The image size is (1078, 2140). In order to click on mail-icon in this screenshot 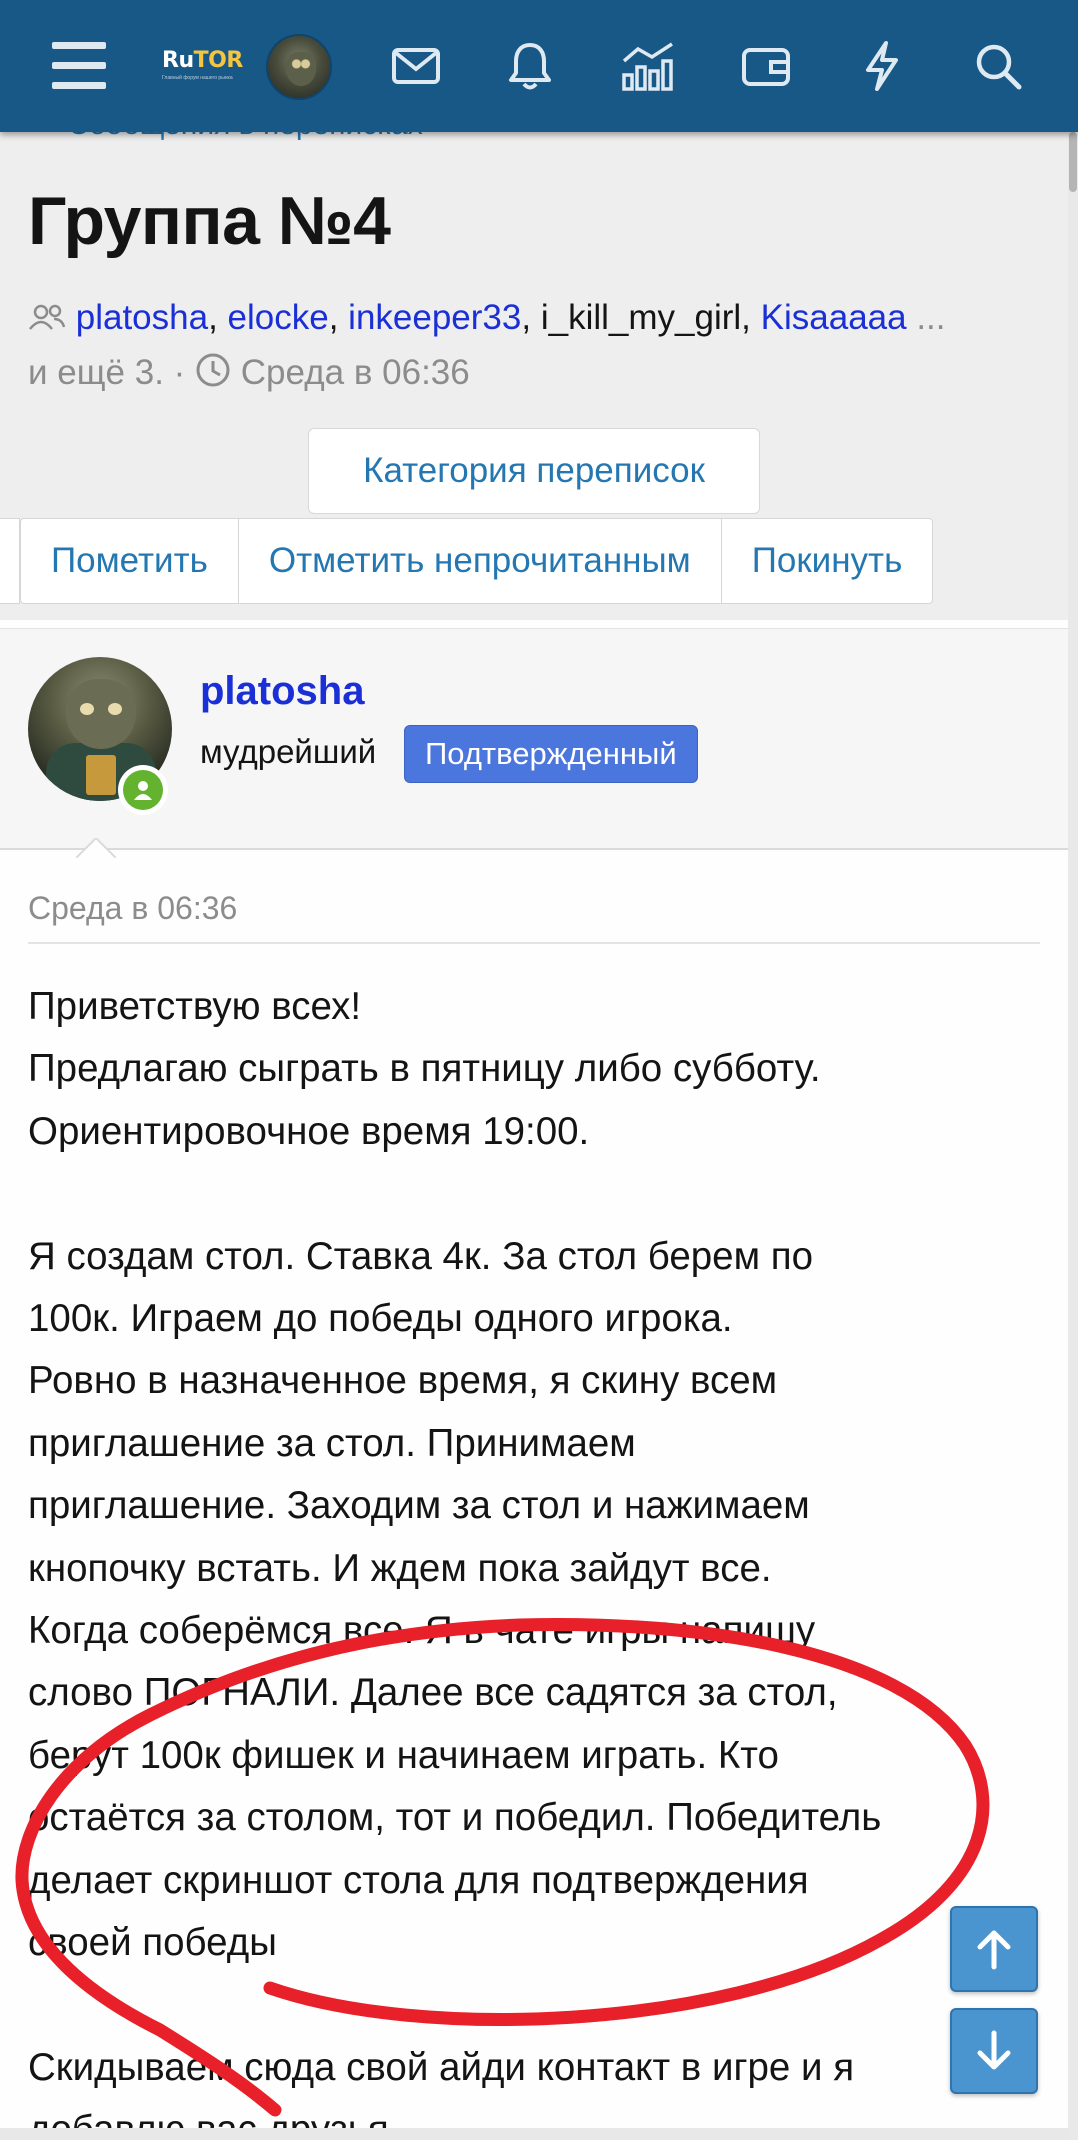, I will do `click(416, 66)`.